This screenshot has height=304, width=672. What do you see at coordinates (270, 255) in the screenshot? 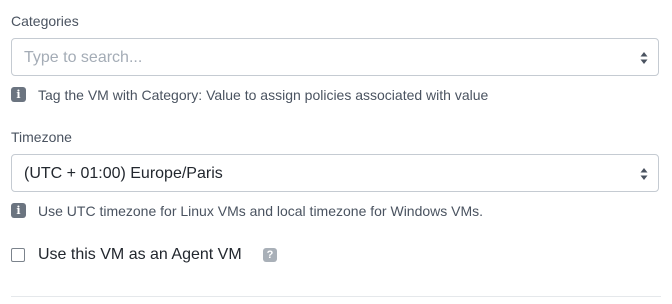
I see `question-mark-icon: ?` at bounding box center [270, 255].